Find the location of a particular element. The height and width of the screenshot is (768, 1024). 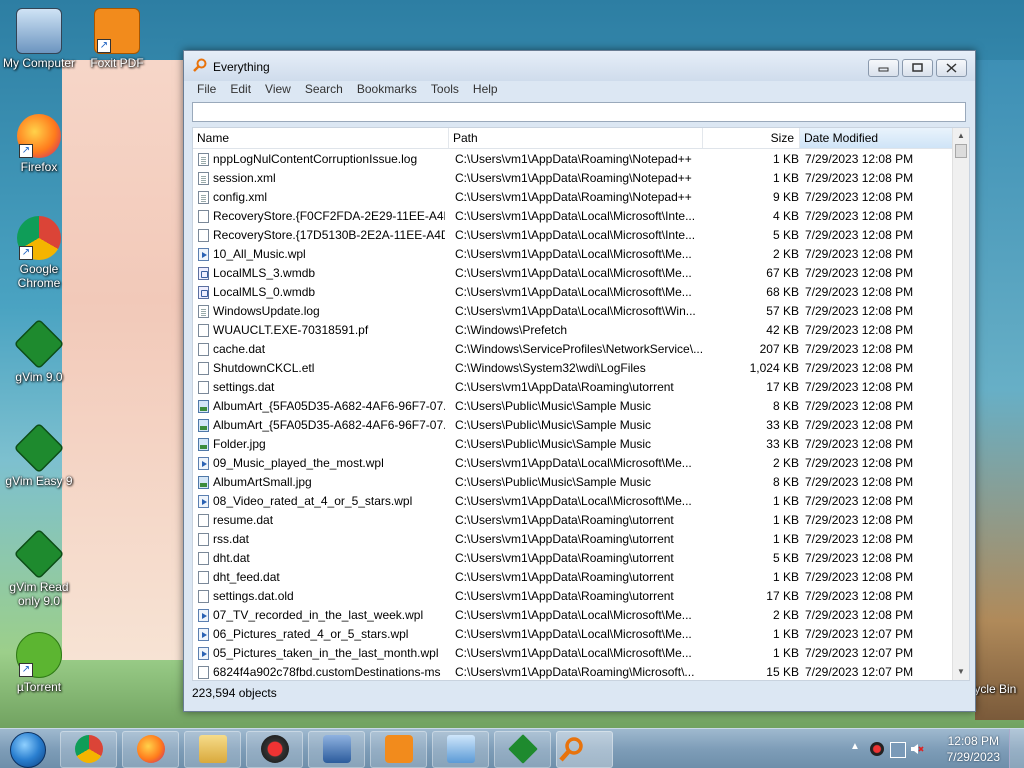

vertical-scrollbar: ▲ ▼ is located at coordinates (960, 404).